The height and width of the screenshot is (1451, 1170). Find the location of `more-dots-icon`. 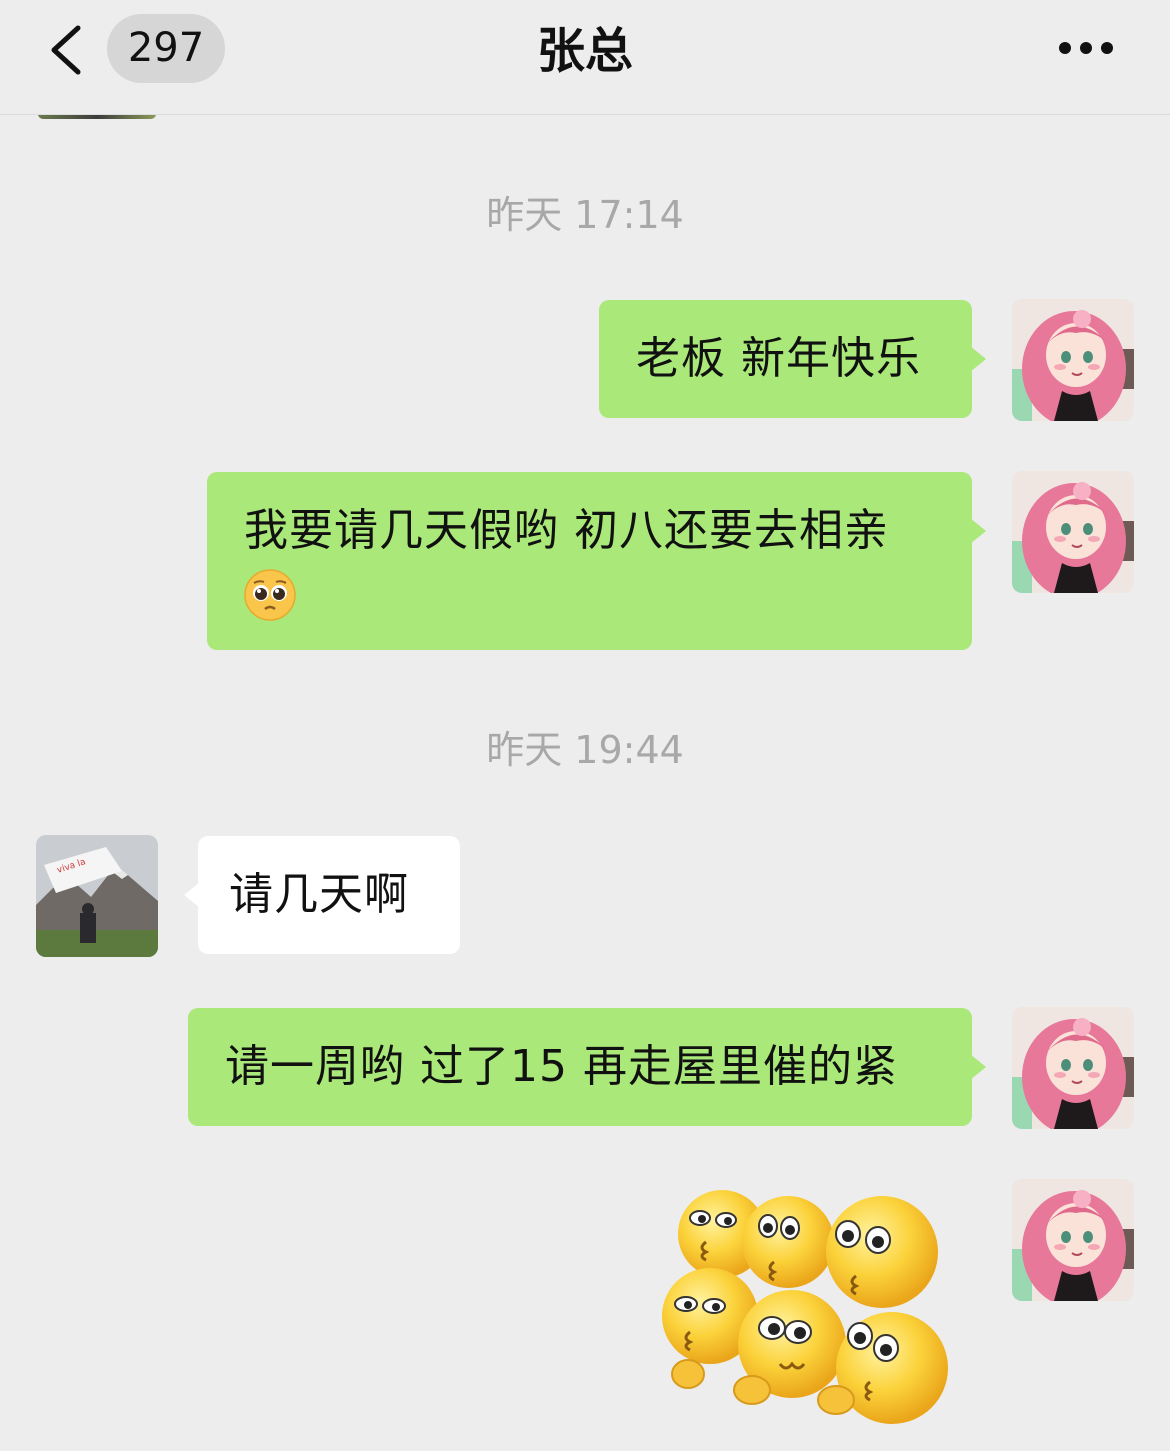

more-dots-icon is located at coordinates (1086, 48).